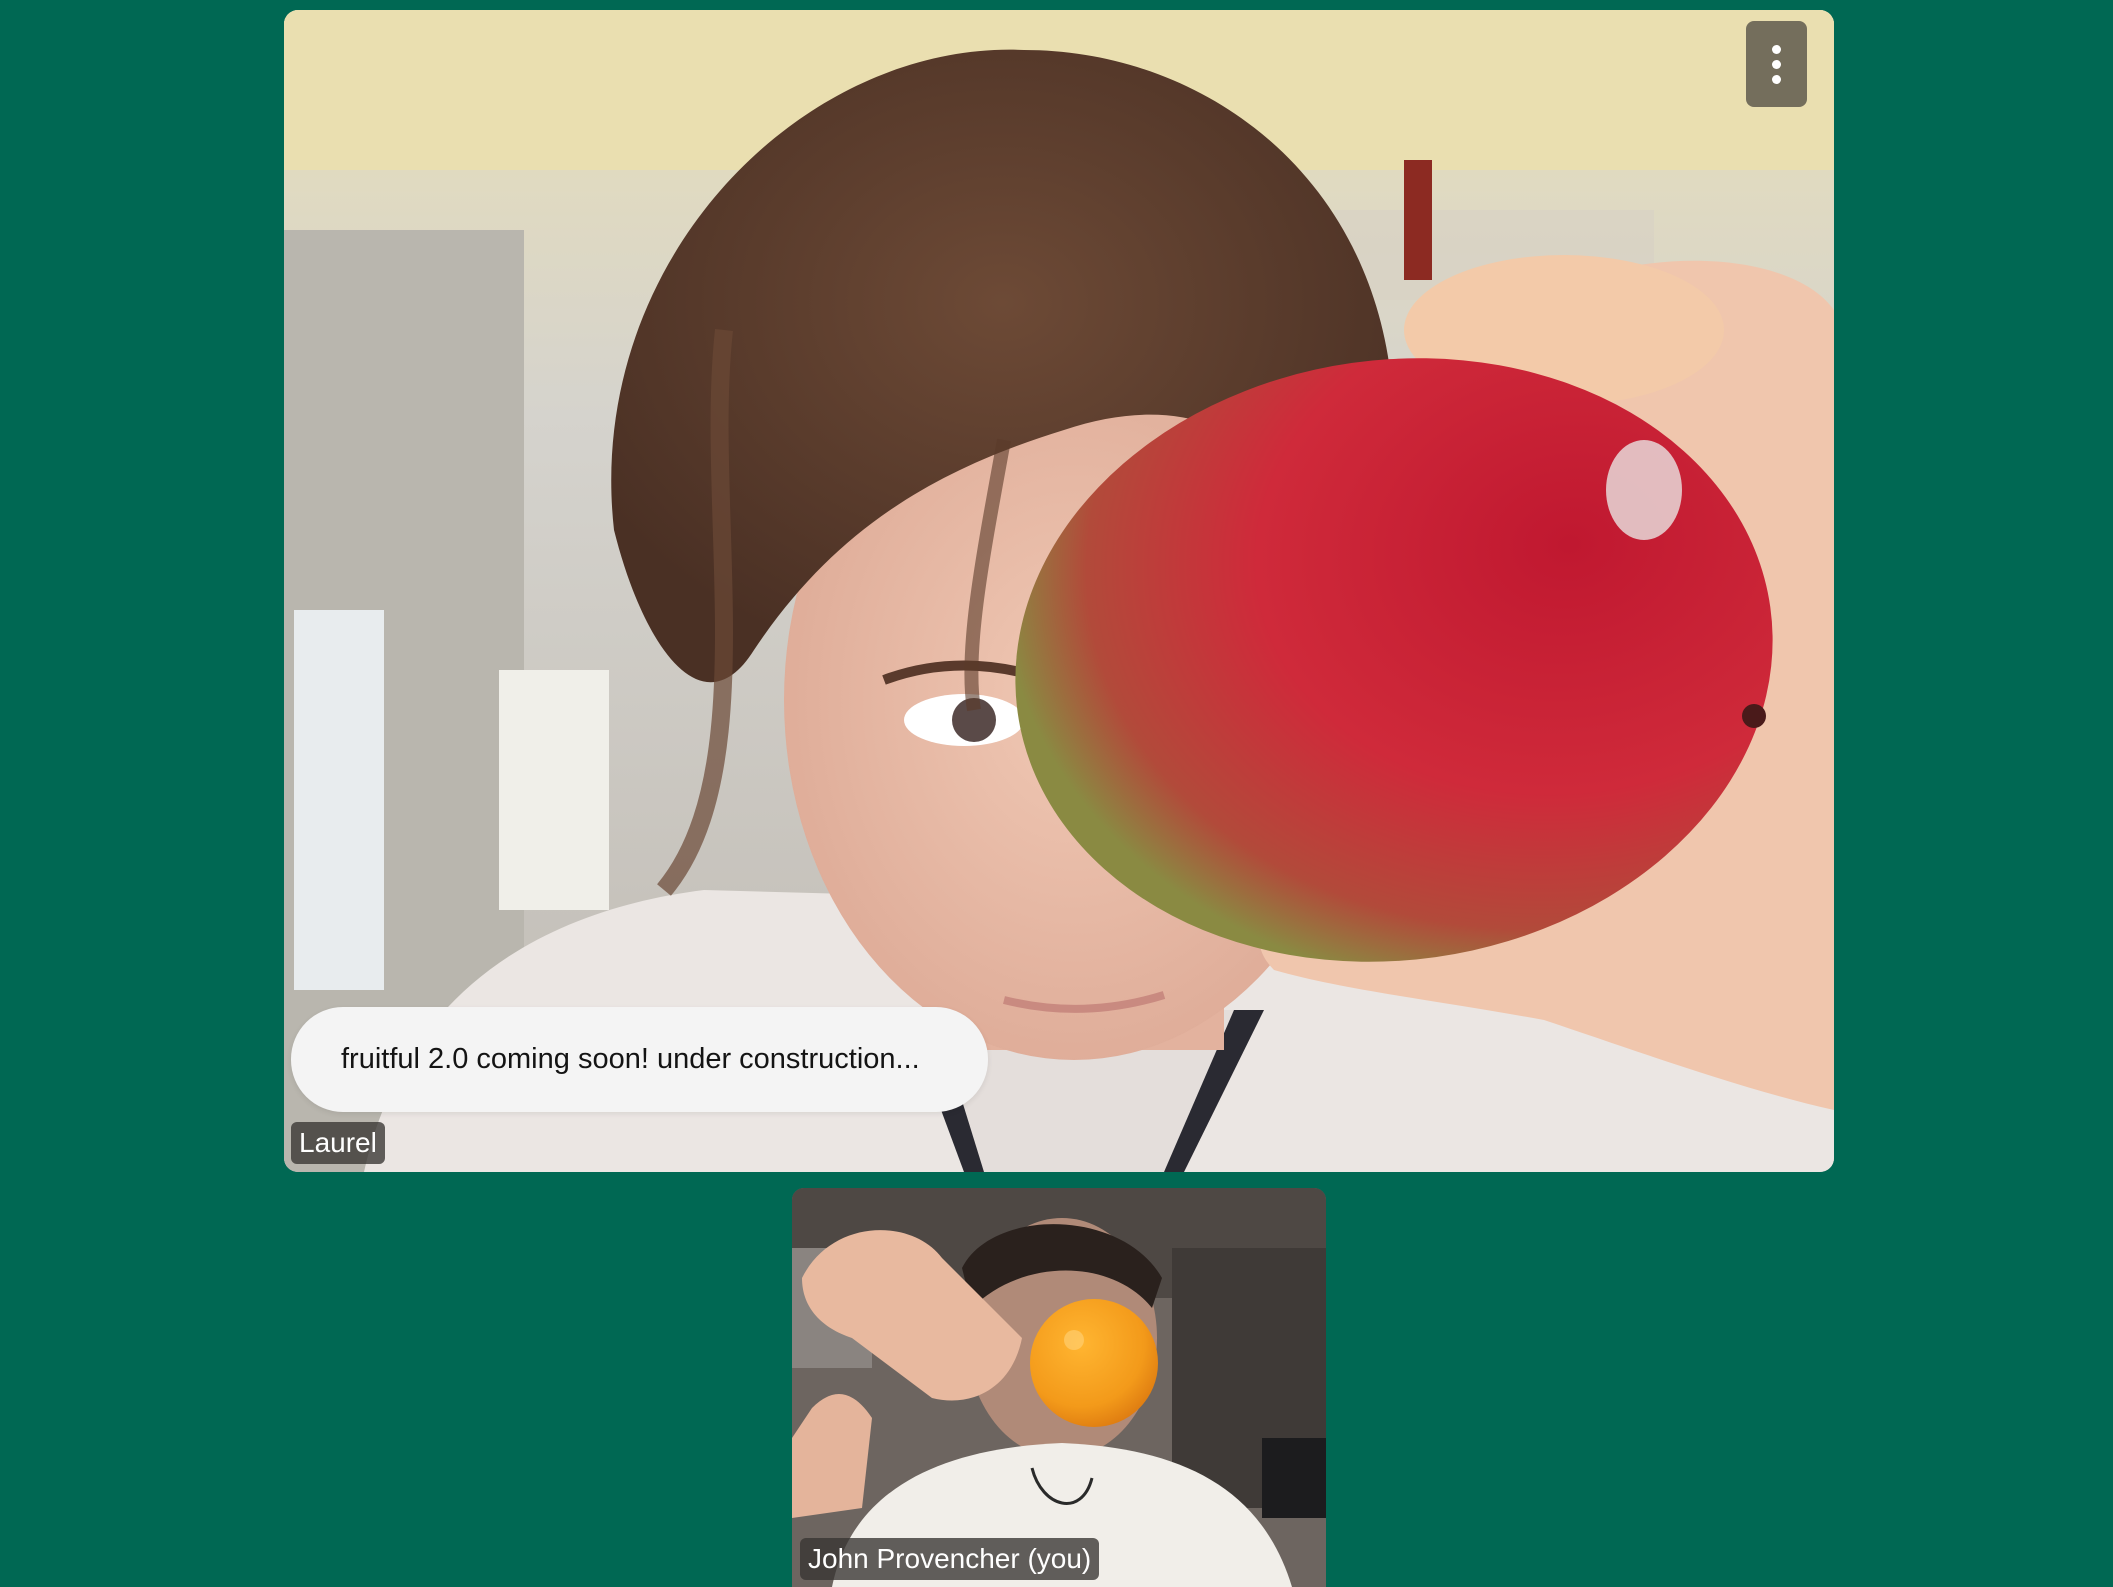 This screenshot has width=2113, height=1587. What do you see at coordinates (950, 1559) in the screenshot?
I see `self-name-tag: John Provencher (you)` at bounding box center [950, 1559].